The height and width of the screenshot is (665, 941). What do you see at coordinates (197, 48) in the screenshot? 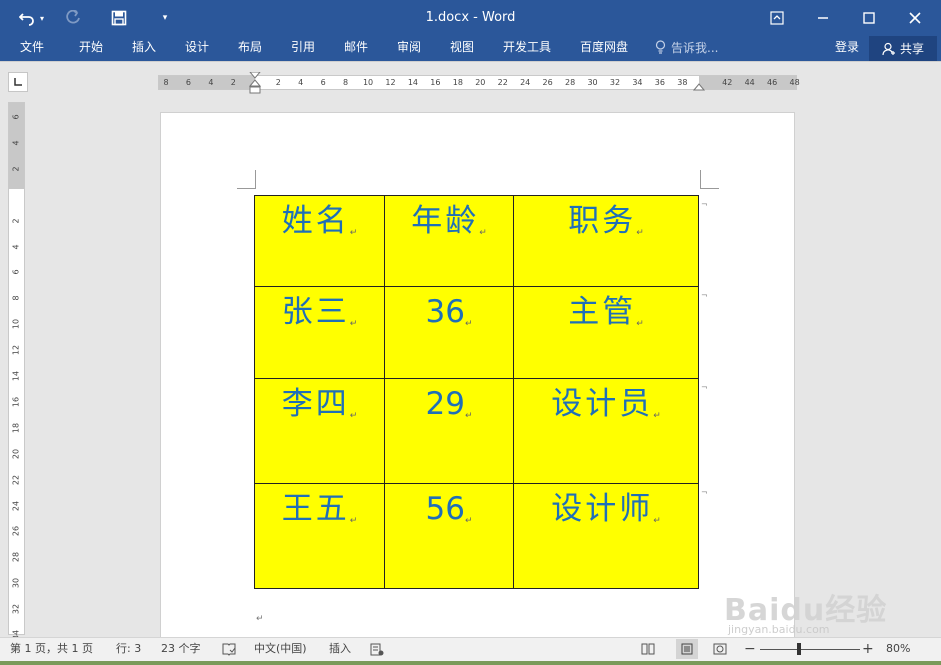
I see `tab-design: 设计` at bounding box center [197, 48].